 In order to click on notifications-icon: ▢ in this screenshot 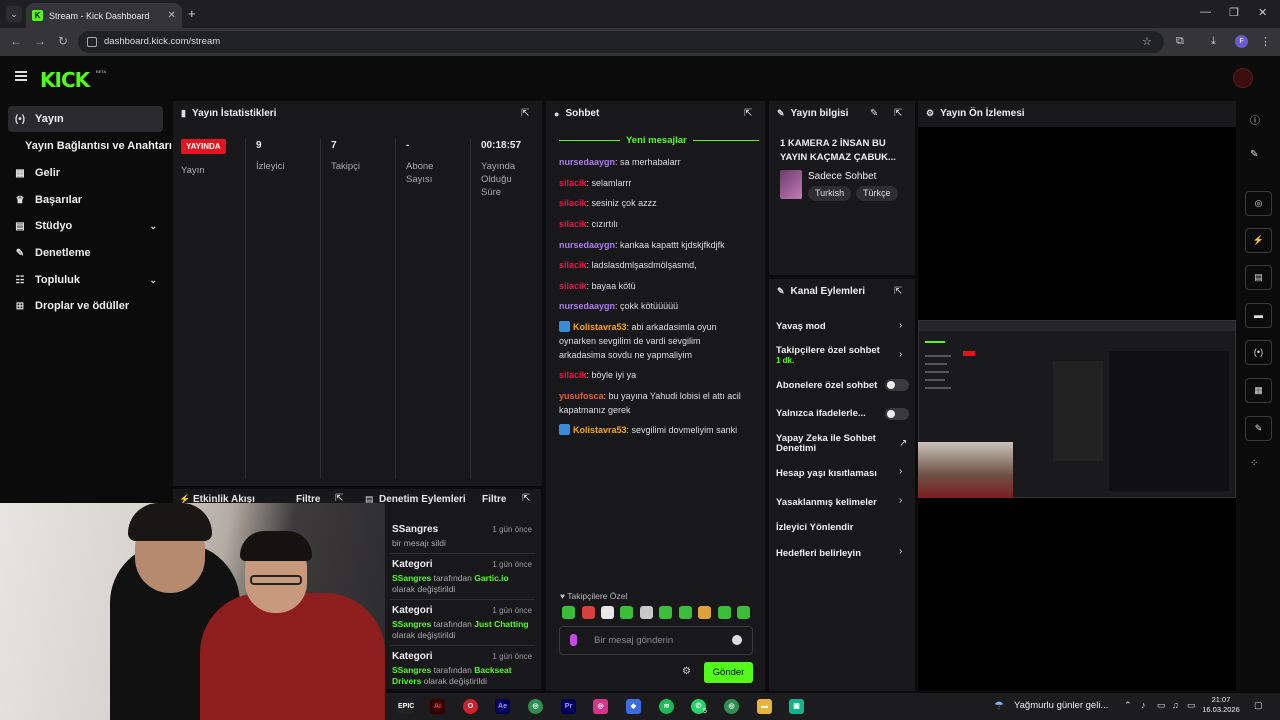, I will do `click(1258, 705)`.